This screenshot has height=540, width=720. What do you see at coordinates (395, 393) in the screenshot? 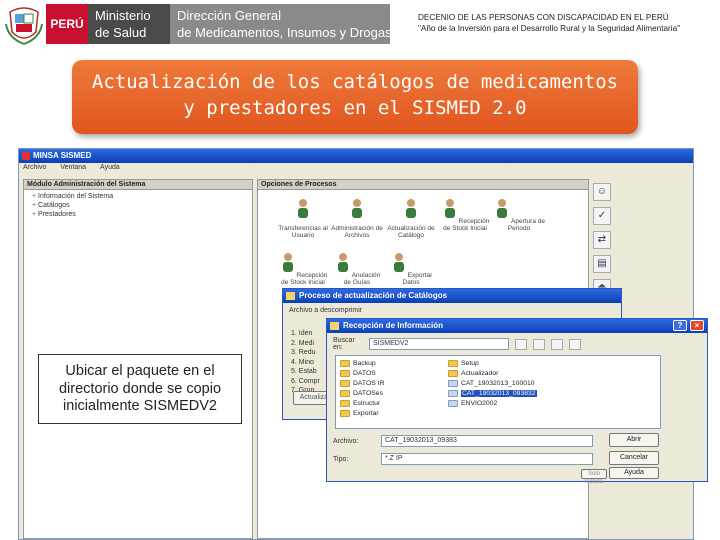
I see `folder-item: DATOSes` at bounding box center [395, 393].